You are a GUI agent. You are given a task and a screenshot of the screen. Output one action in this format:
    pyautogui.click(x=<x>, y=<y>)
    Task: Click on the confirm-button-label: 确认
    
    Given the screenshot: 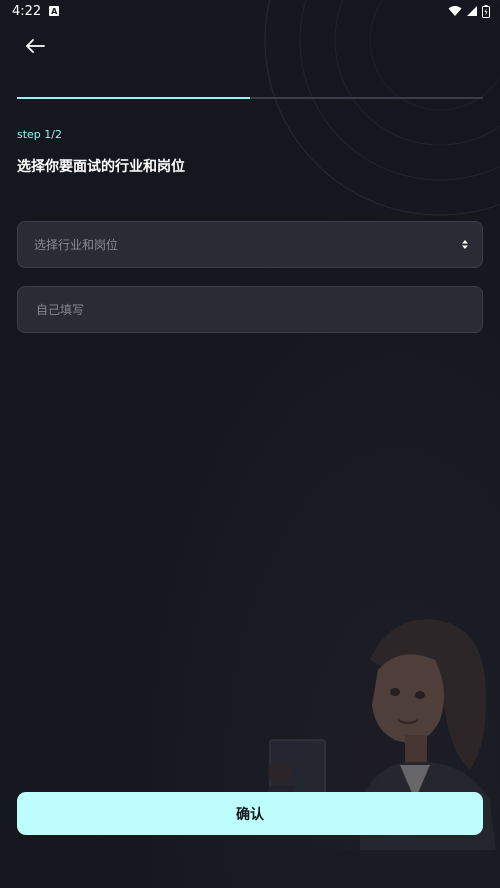 What is the action you would take?
    pyautogui.click(x=250, y=814)
    